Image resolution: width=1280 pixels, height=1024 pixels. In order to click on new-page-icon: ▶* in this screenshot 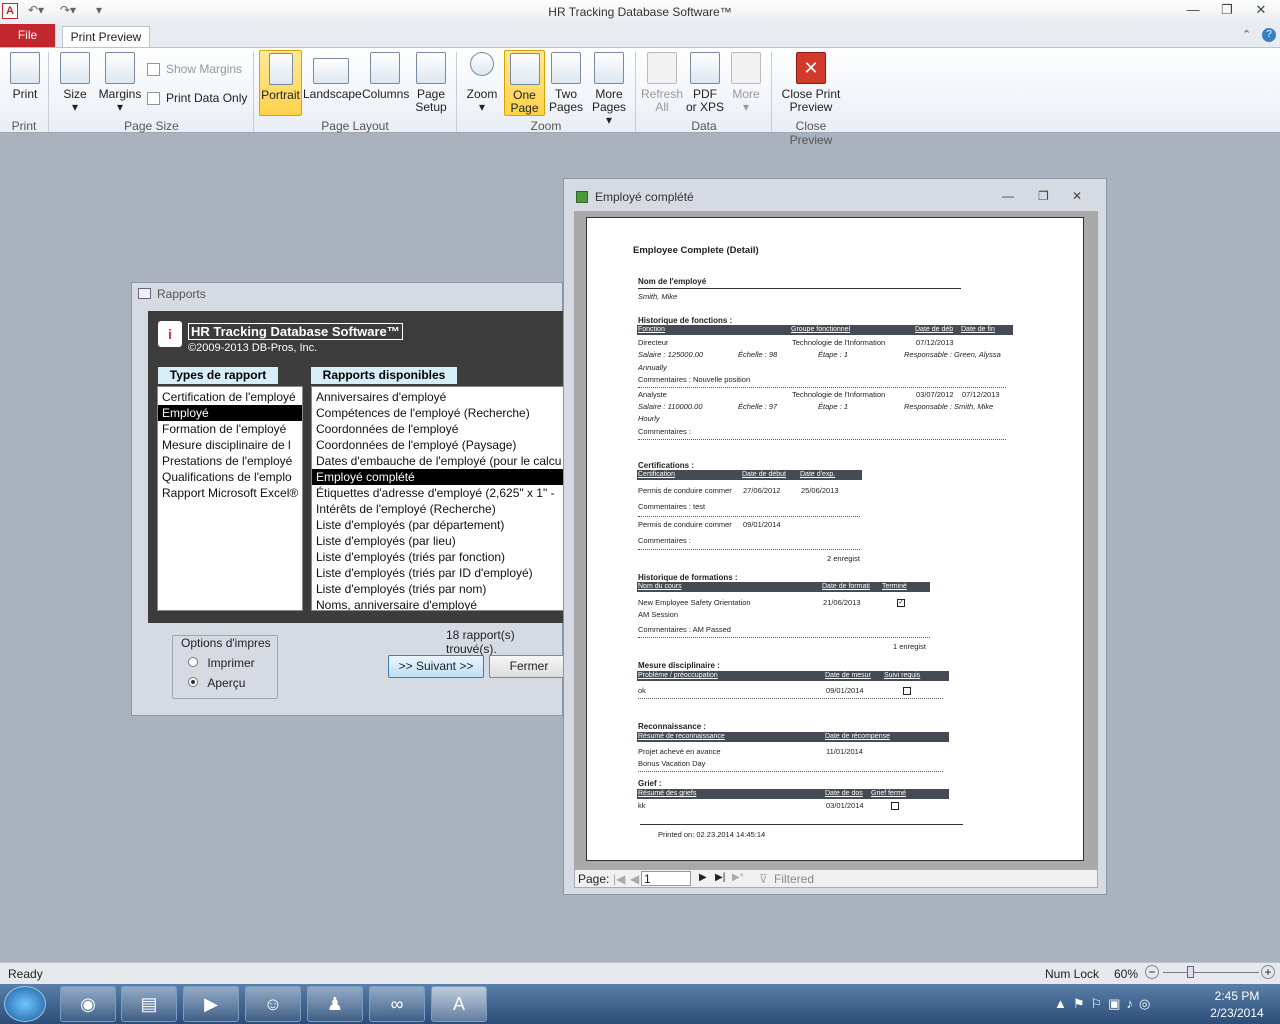, I will do `click(738, 877)`.